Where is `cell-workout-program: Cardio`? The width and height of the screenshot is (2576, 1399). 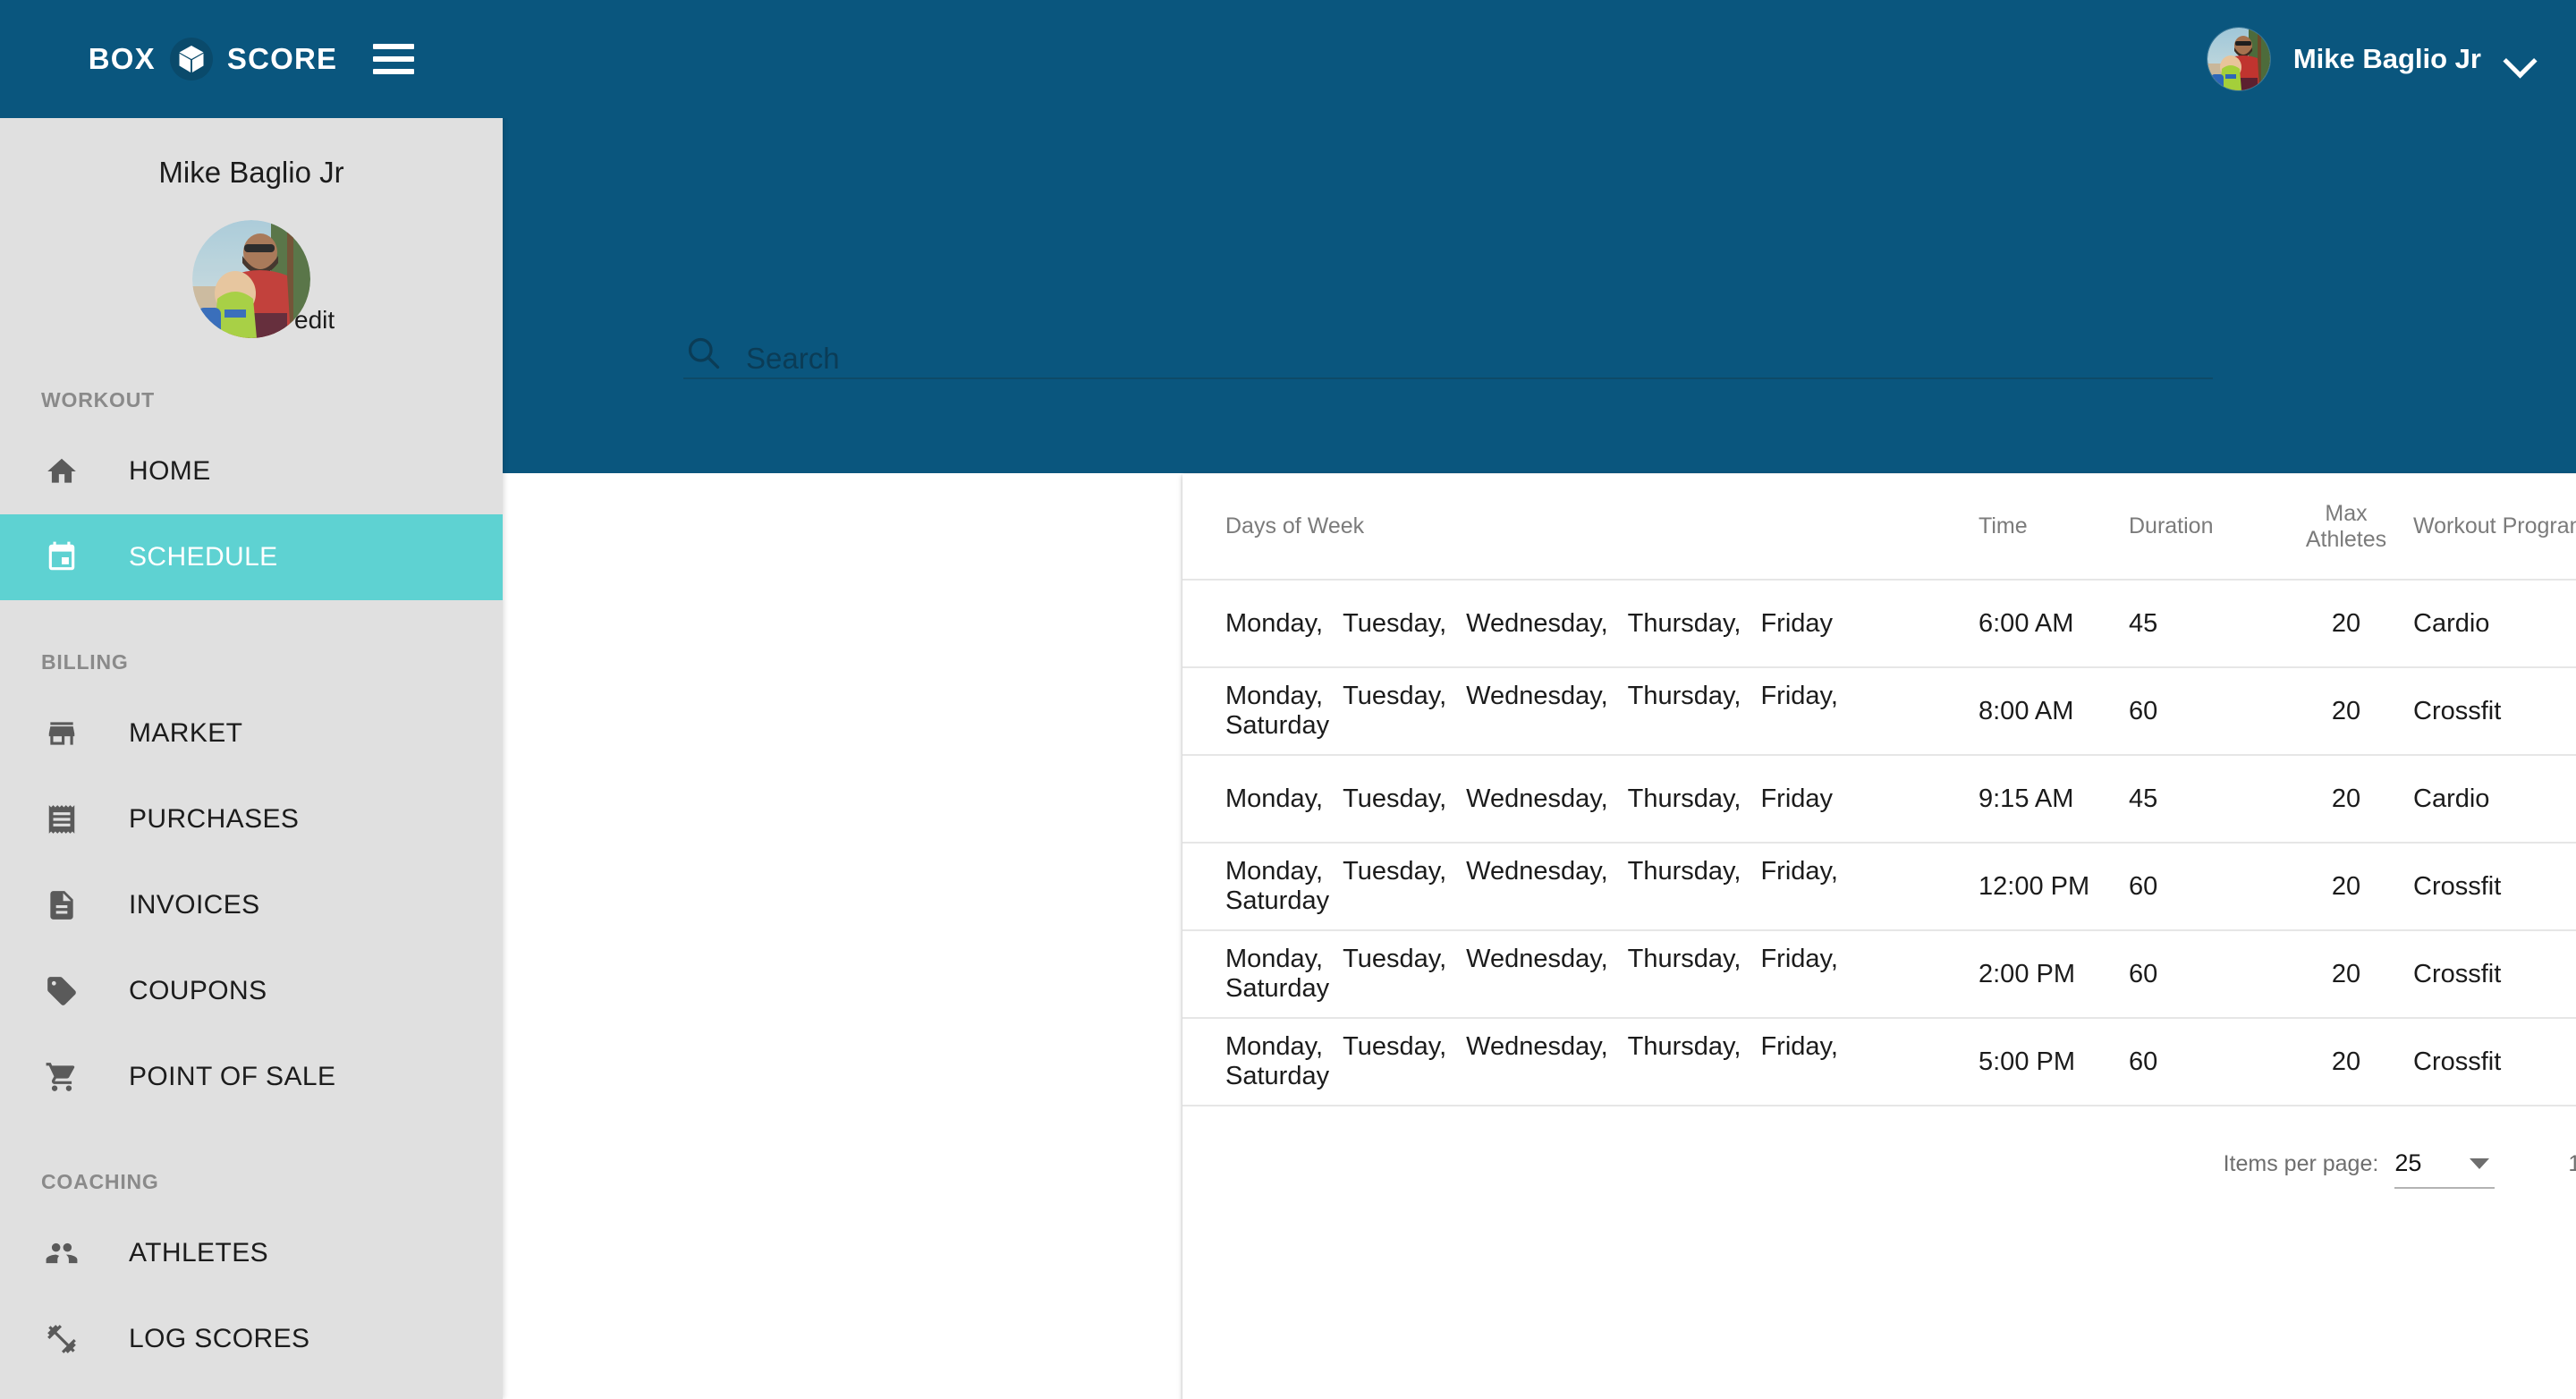 cell-workout-program: Cardio is located at coordinates (2494, 799).